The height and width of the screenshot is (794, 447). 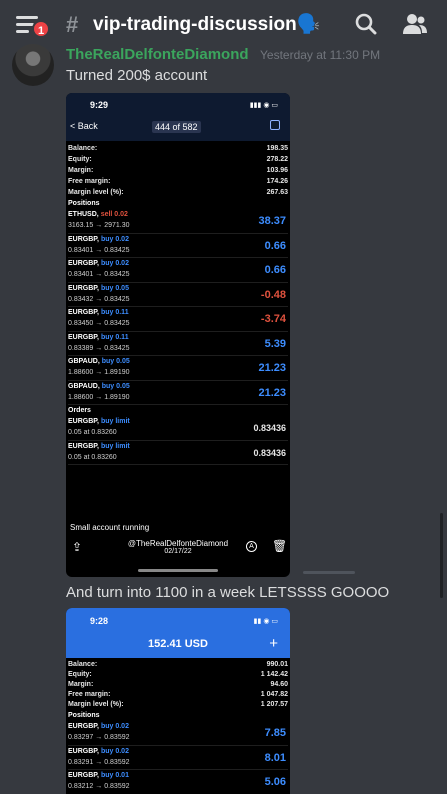 I want to click on phone-time-2: 9:28, so click(x=99, y=621).